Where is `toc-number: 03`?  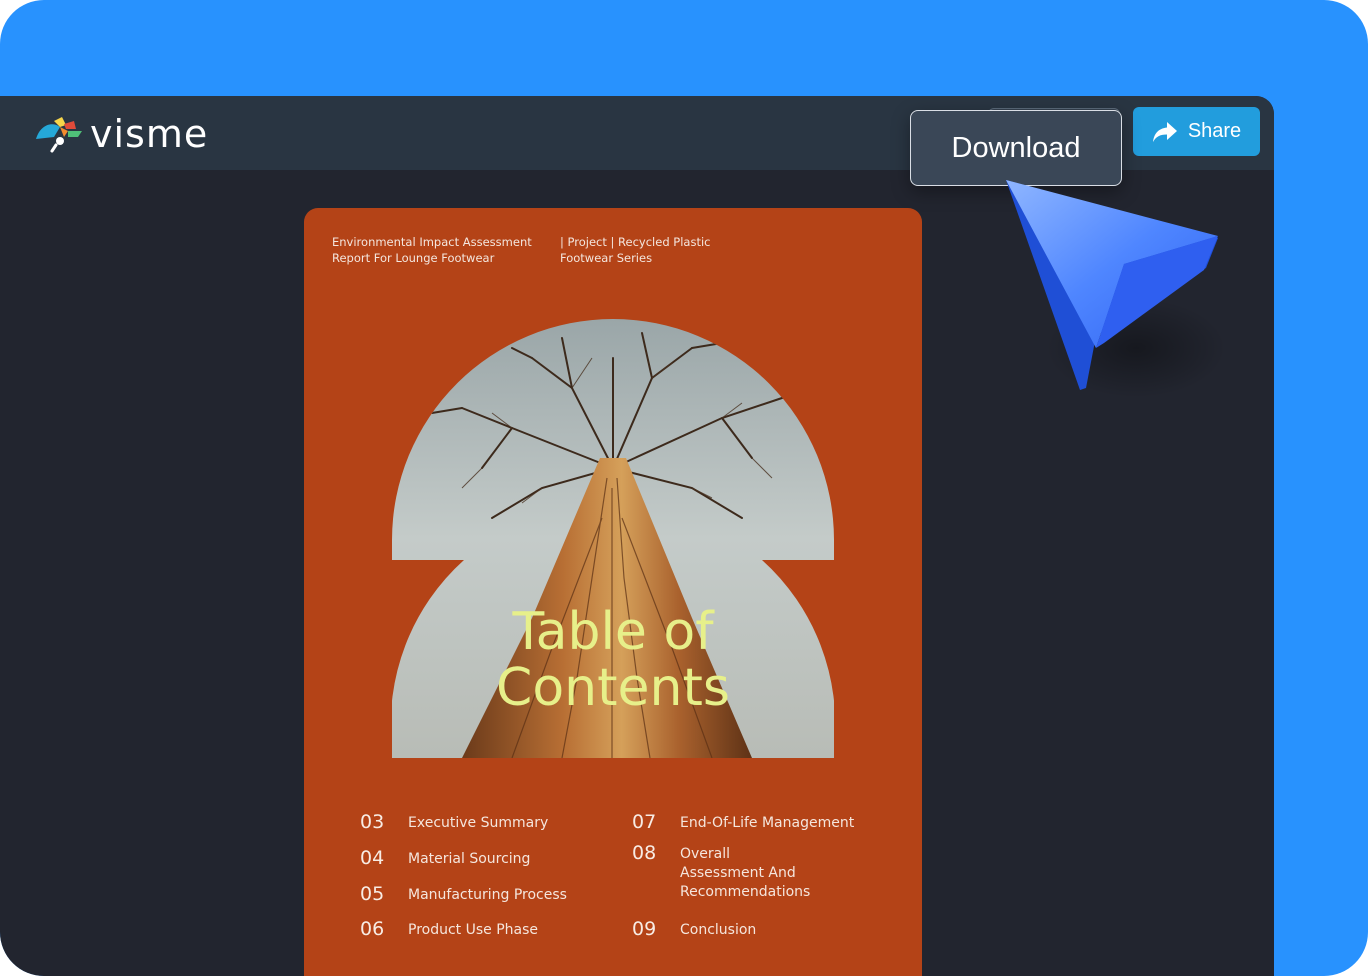
toc-number: 03 is located at coordinates (372, 822).